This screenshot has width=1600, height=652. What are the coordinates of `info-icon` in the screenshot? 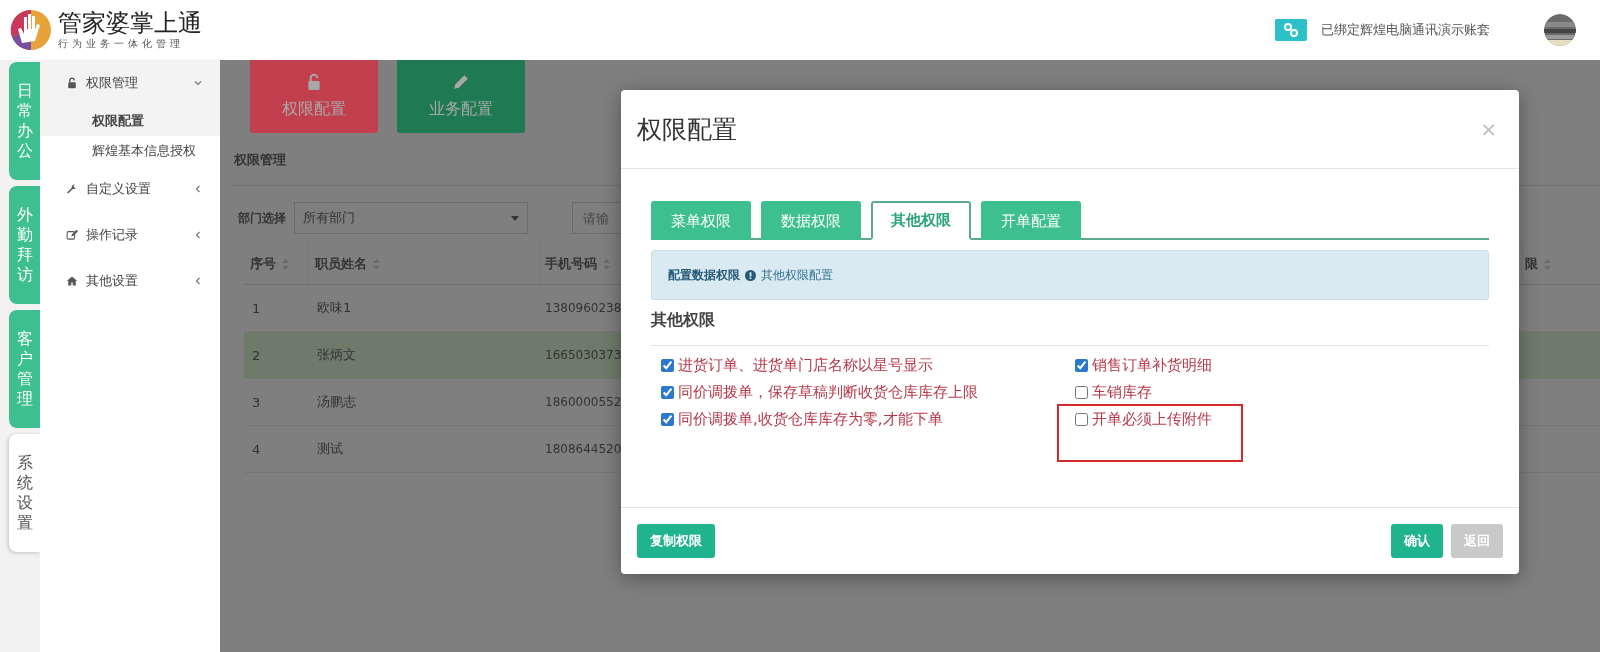 It's located at (750, 275).